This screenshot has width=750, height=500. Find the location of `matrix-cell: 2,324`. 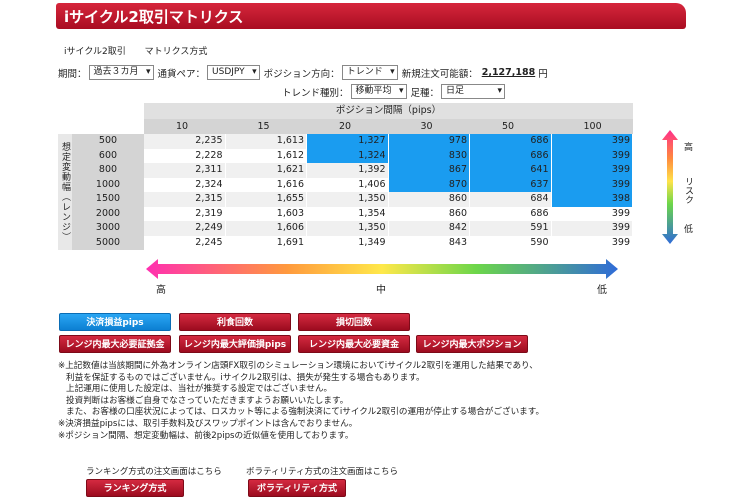

matrix-cell: 2,324 is located at coordinates (185, 184).